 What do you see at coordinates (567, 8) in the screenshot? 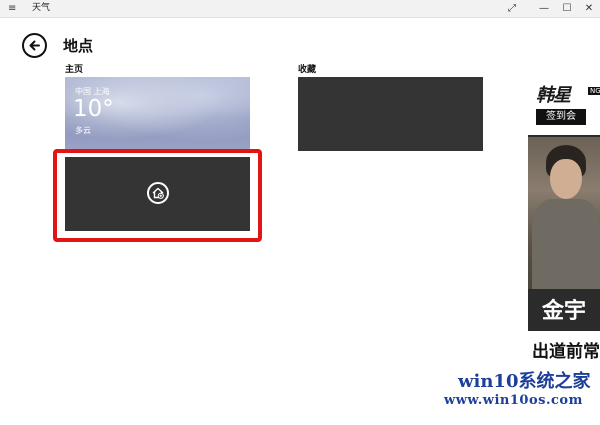
I see `maximize-icon: ☐` at bounding box center [567, 8].